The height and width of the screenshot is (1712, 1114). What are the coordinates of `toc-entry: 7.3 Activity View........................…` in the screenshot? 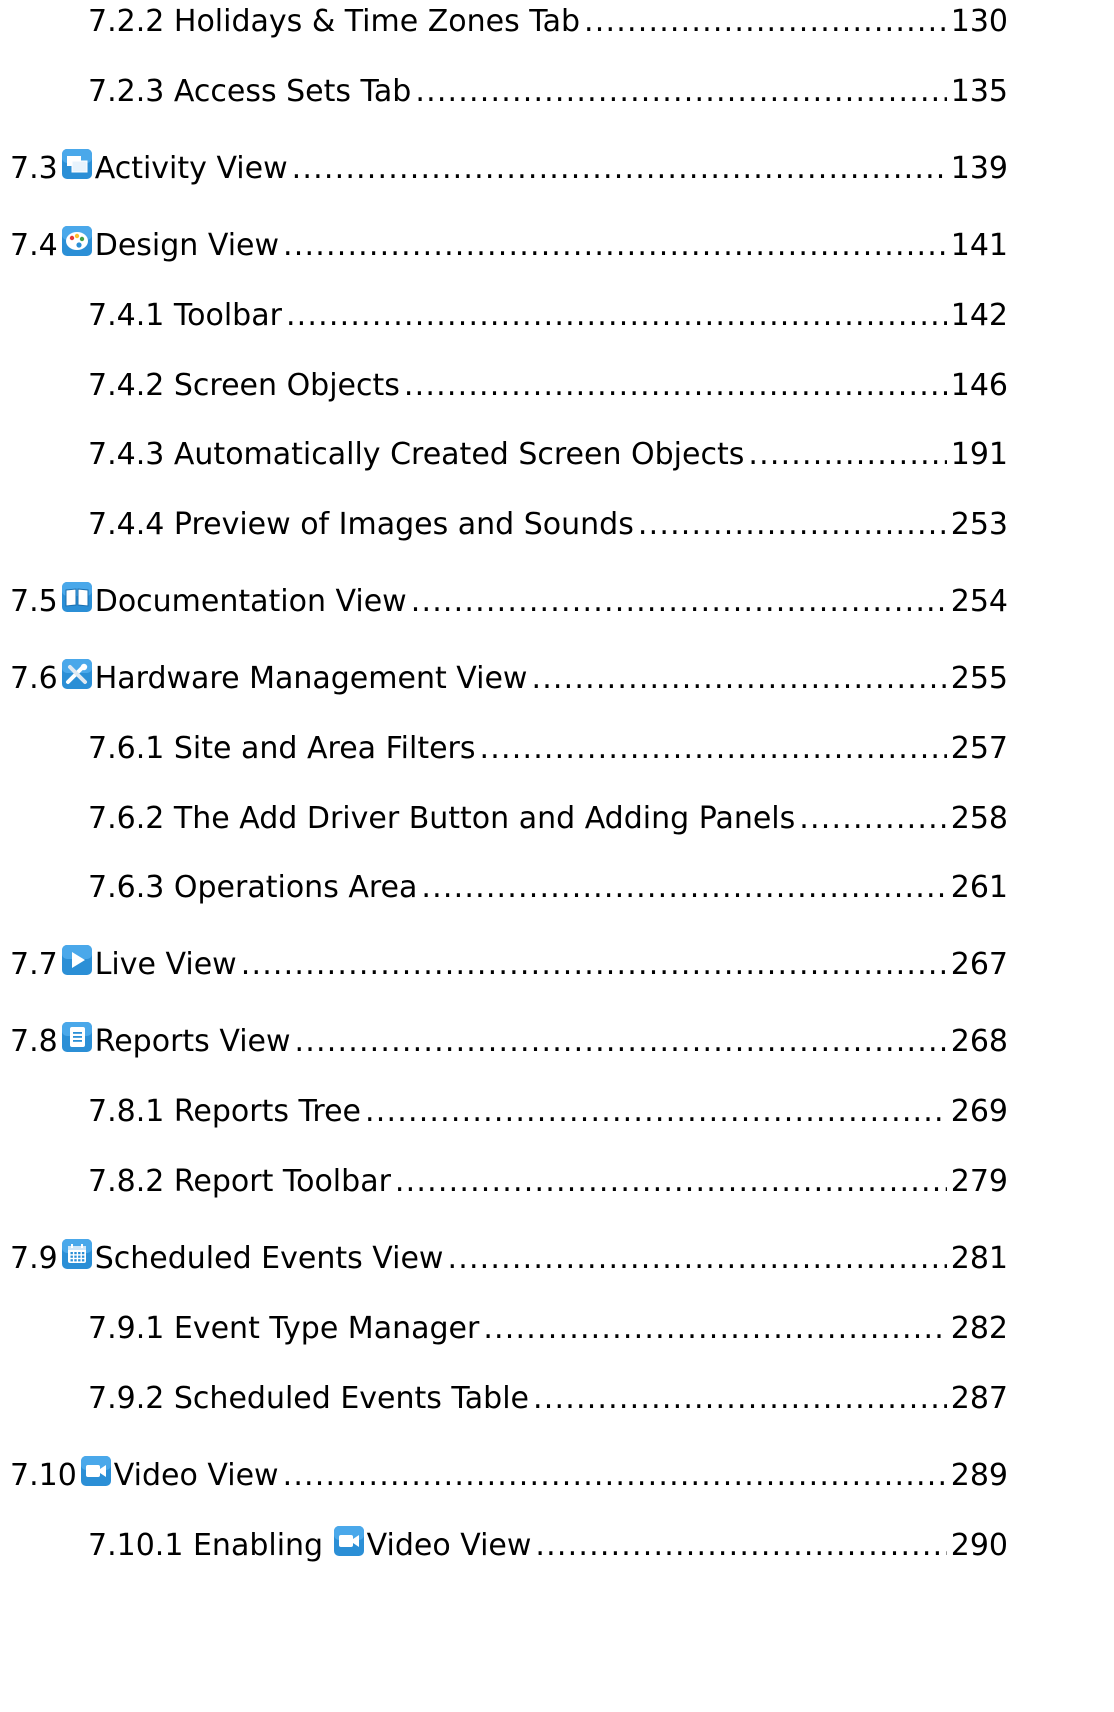 It's located at (557, 169).